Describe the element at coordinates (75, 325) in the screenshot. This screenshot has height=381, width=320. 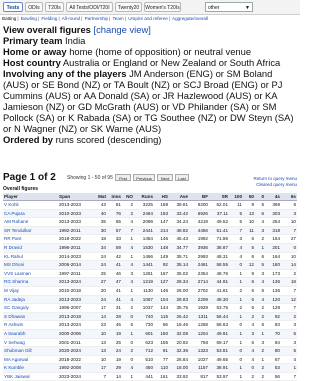
I see `table-cell: 2013-2024` at that location.